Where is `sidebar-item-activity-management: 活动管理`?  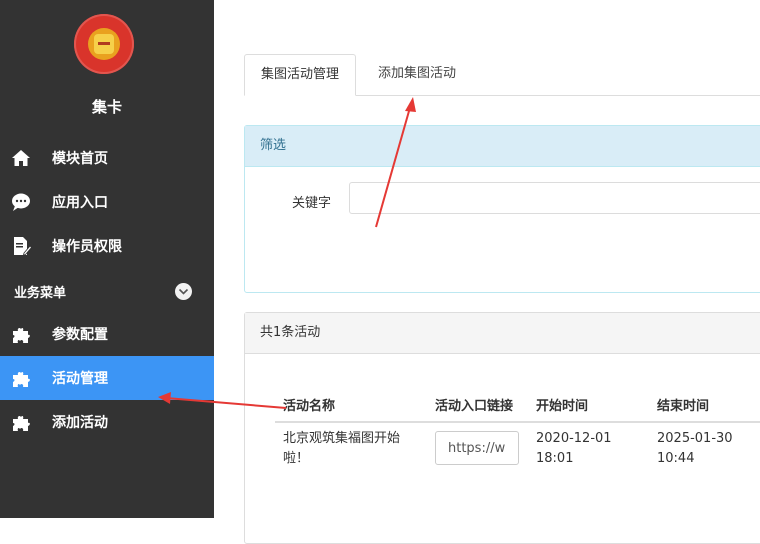 sidebar-item-activity-management: 活动管理 is located at coordinates (107, 378).